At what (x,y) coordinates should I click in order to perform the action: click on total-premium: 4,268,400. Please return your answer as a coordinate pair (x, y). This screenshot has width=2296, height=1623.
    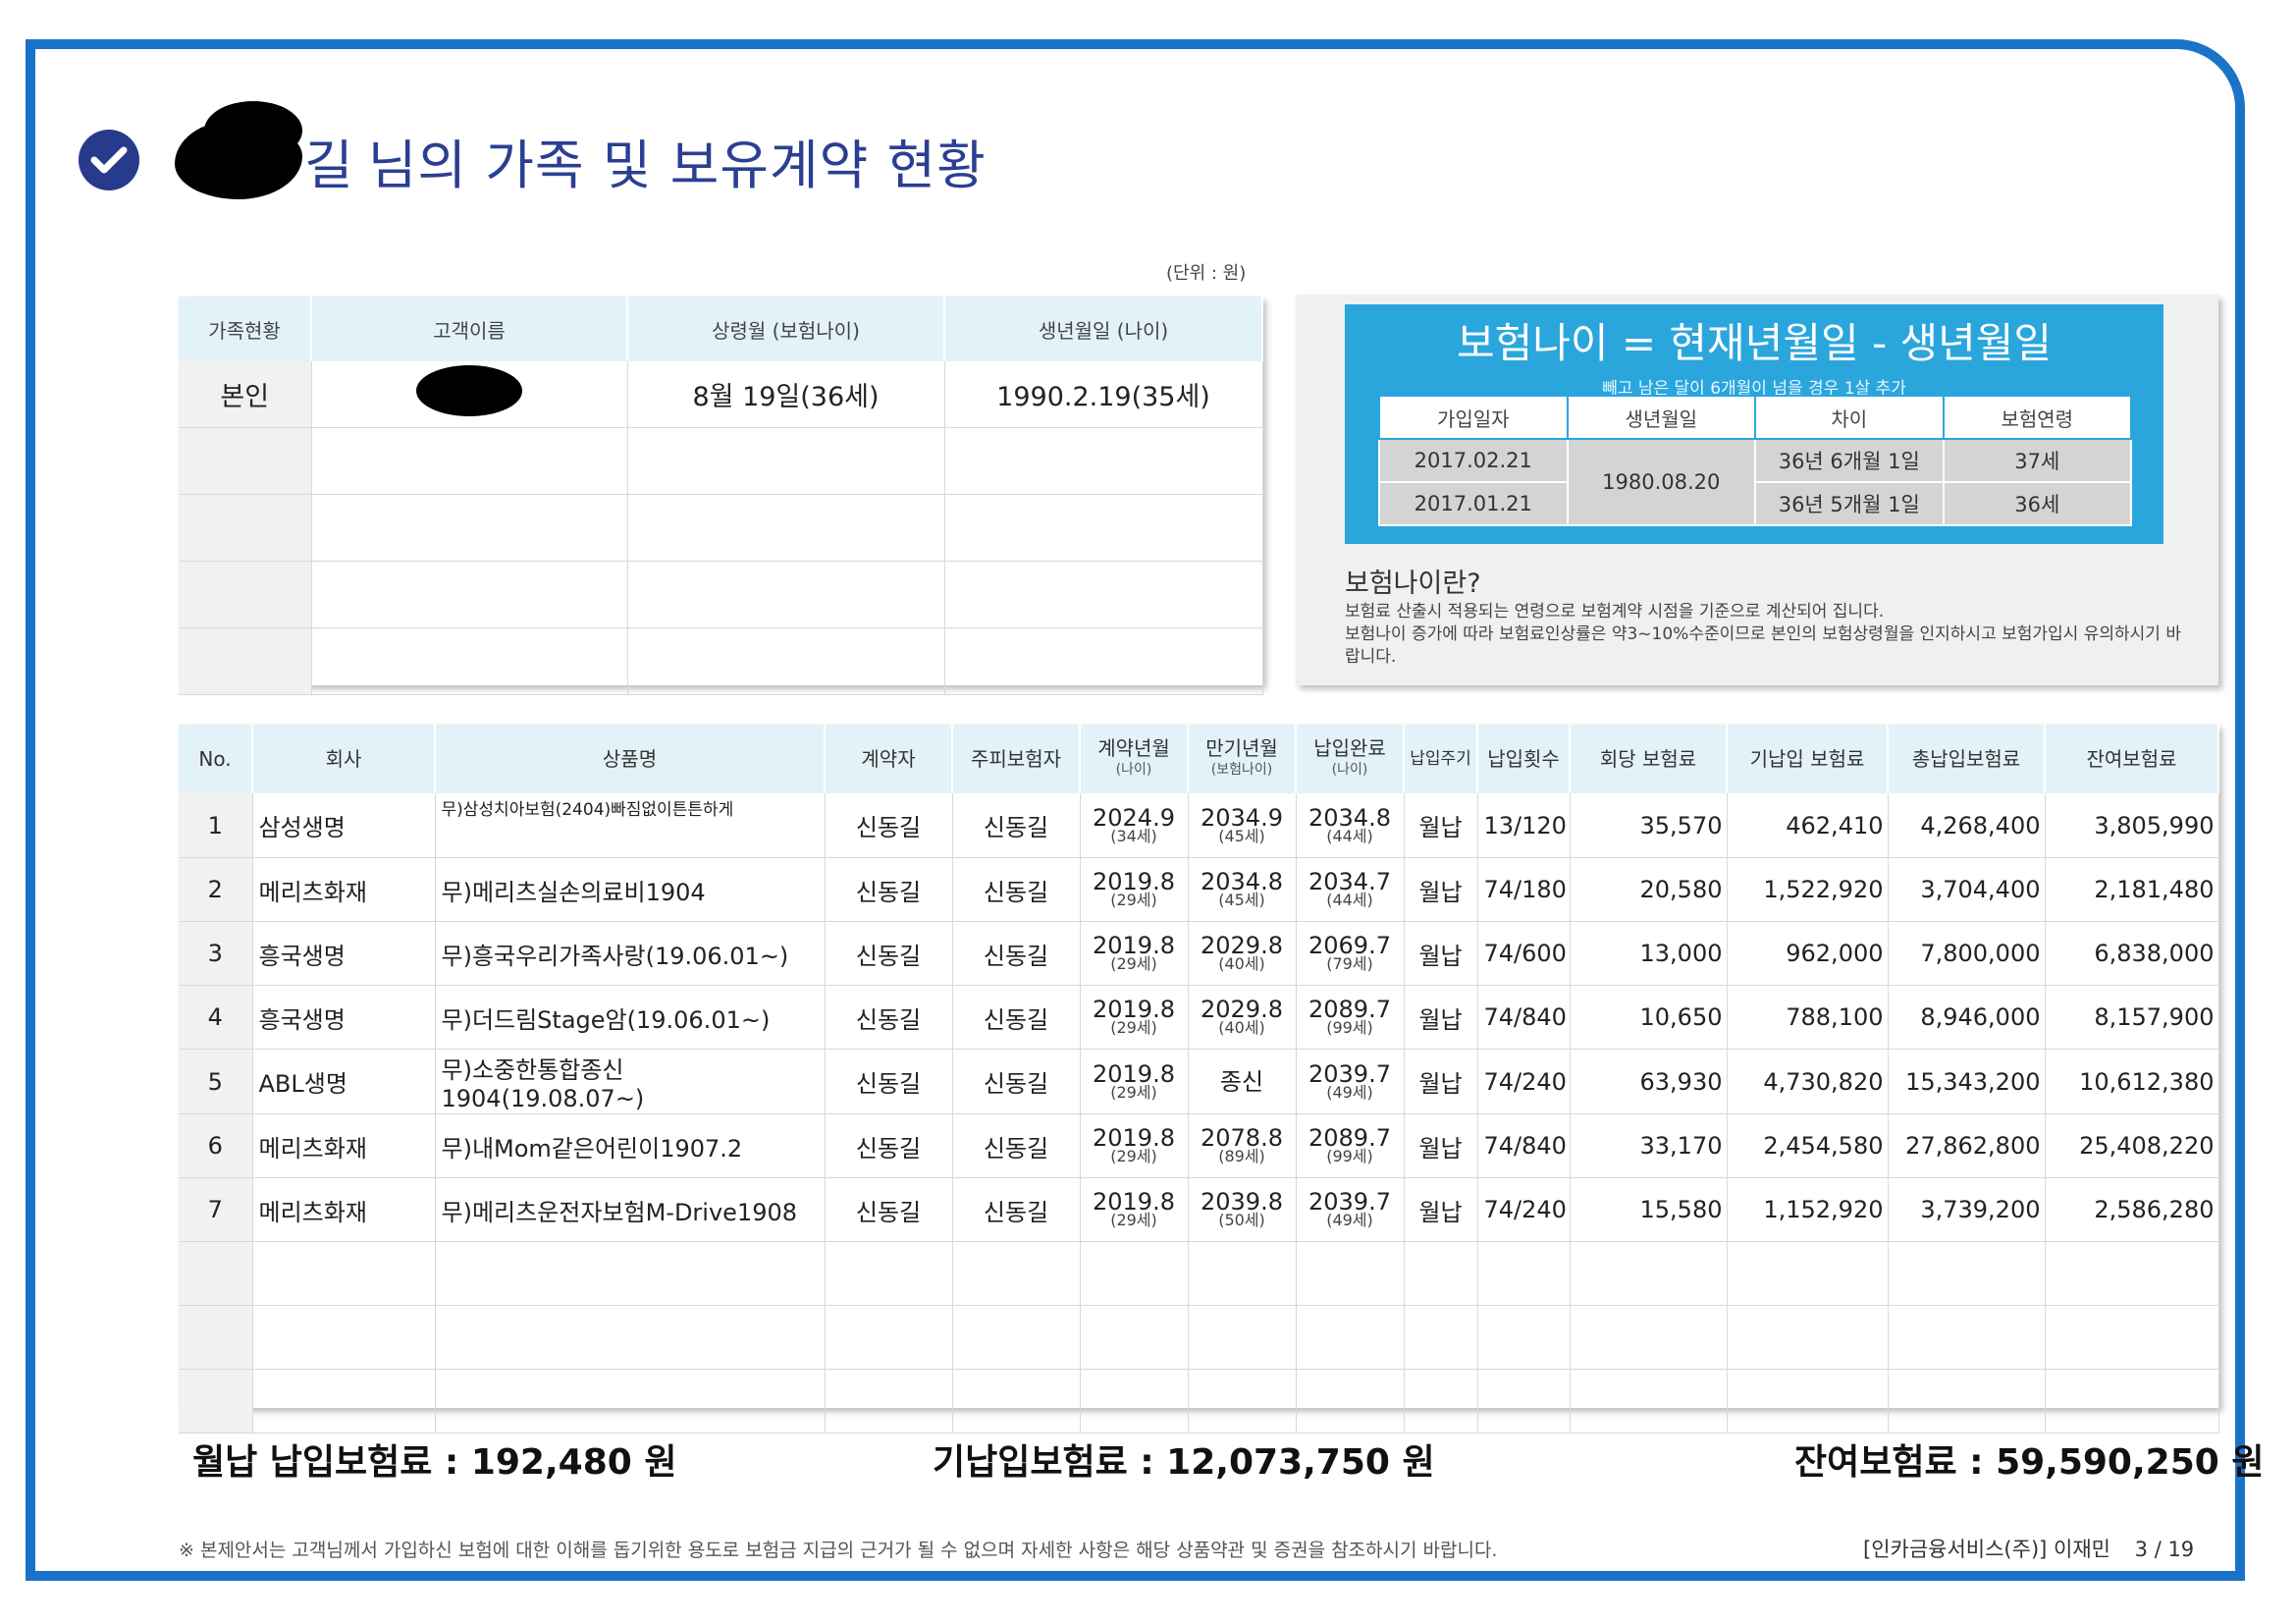
    Looking at the image, I should click on (1967, 825).